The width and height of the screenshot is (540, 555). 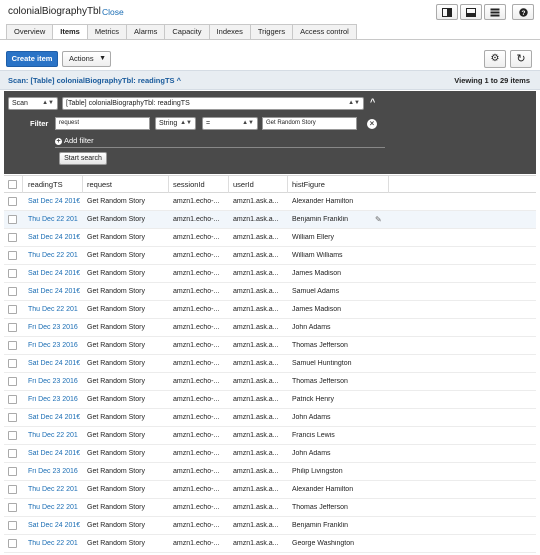 I want to click on remove-filter-icon: ×, so click(x=372, y=124).